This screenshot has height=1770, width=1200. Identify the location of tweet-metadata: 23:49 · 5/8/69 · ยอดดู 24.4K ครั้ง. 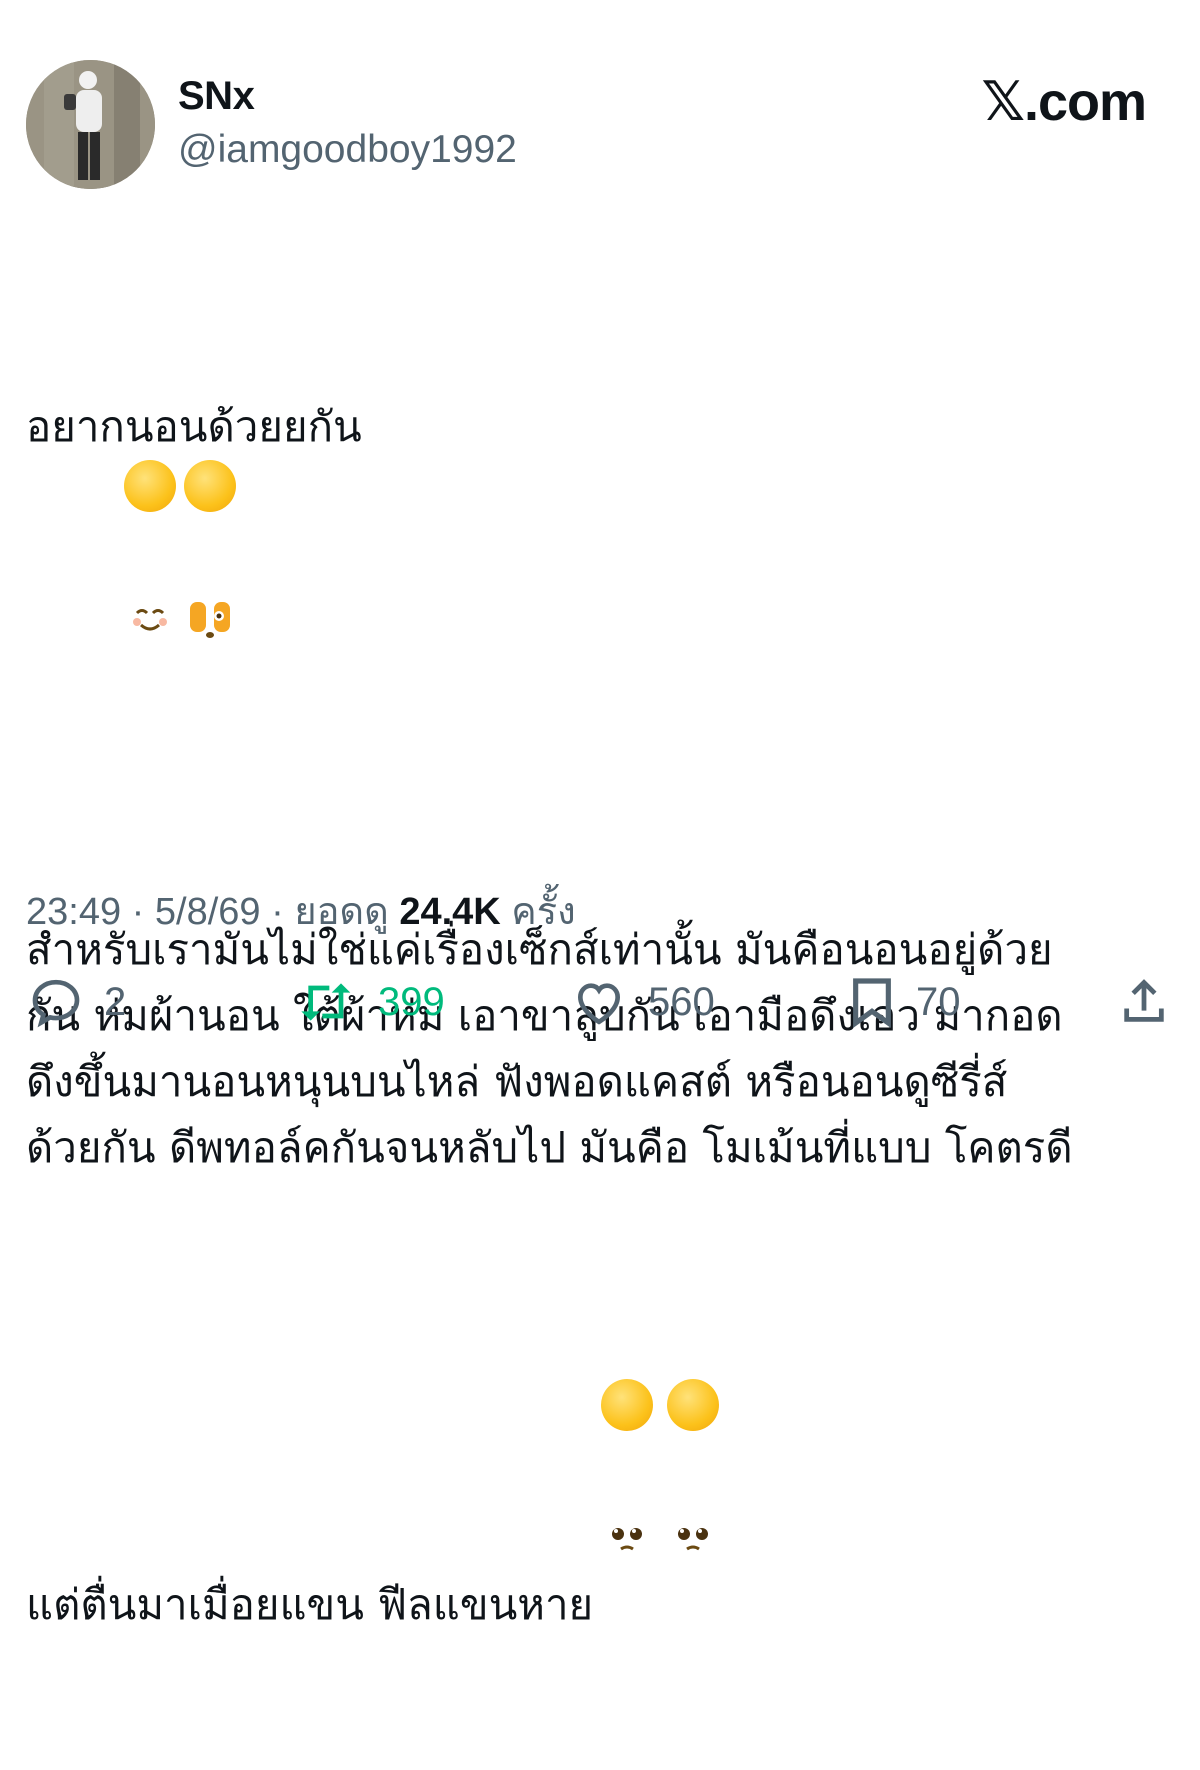
(301, 910).